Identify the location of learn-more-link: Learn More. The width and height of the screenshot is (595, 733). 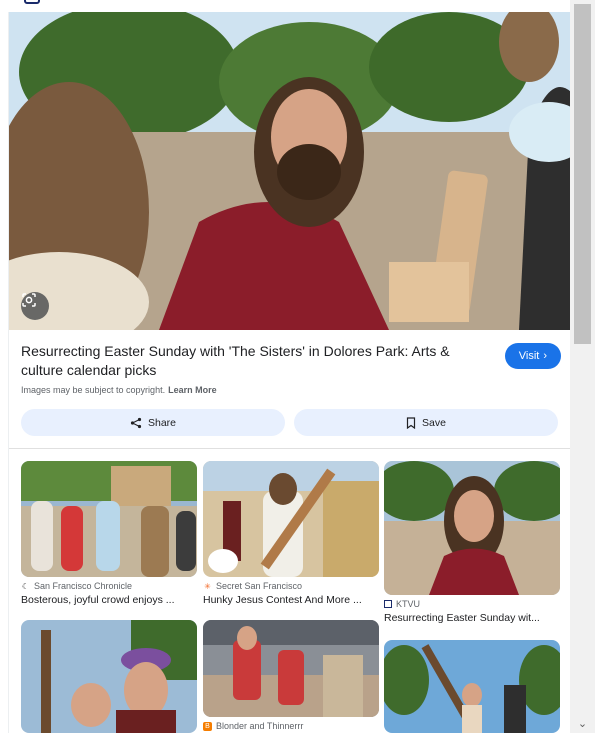
(192, 390).